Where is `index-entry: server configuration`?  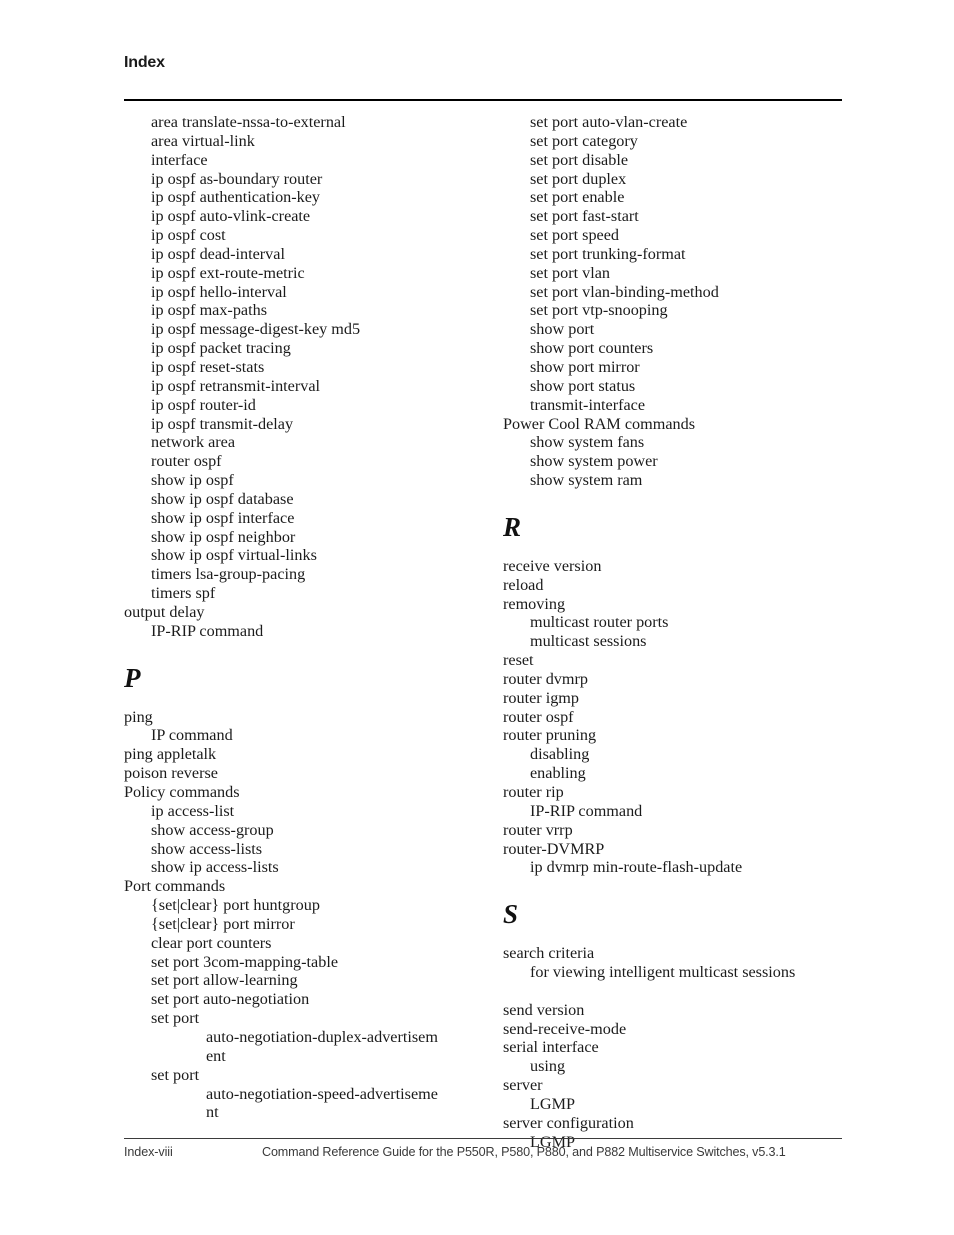 index-entry: server configuration is located at coordinates (568, 1122).